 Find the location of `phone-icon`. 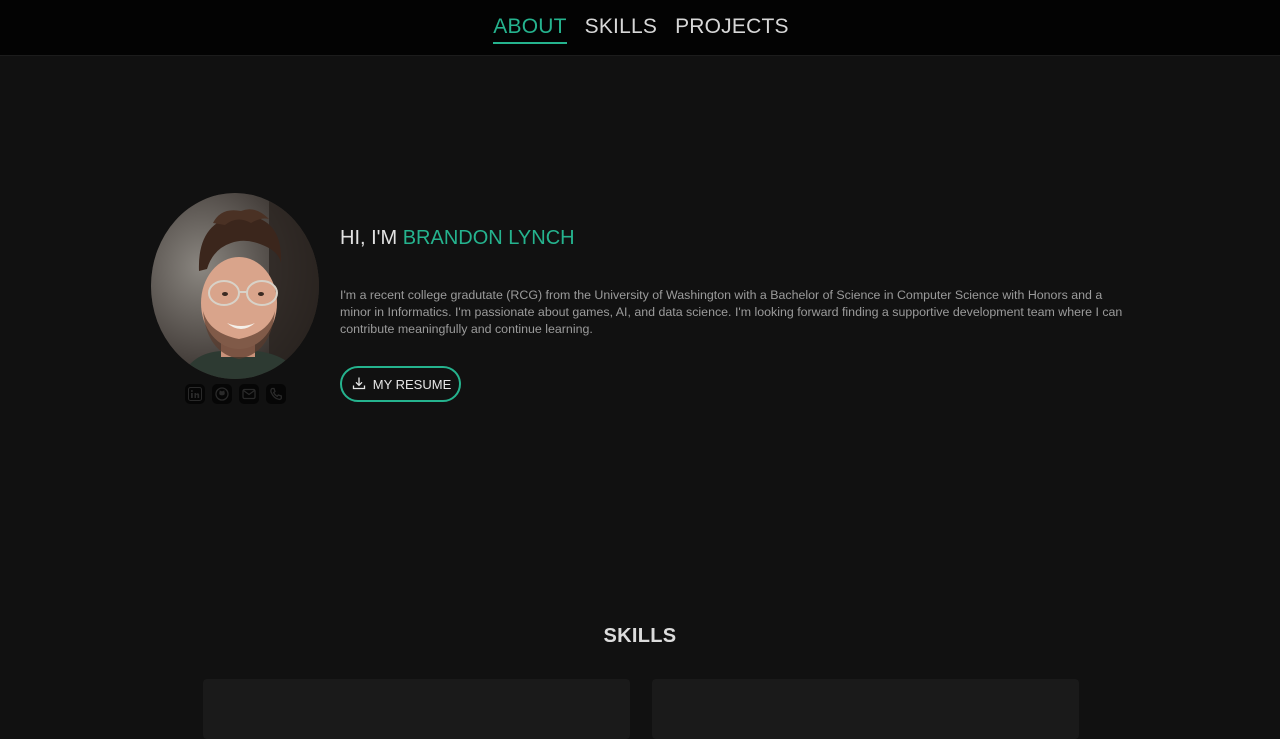

phone-icon is located at coordinates (276, 394).